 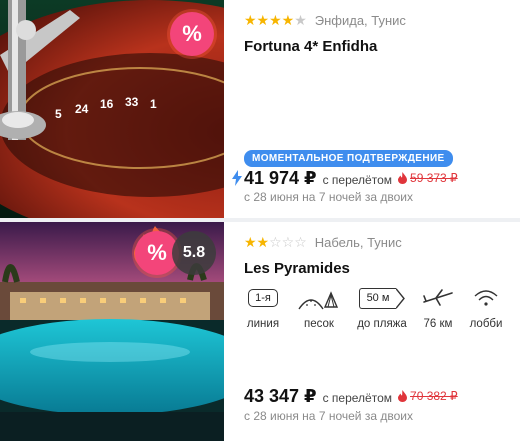 I want to click on rating-badge: 5.8, so click(x=194, y=253).